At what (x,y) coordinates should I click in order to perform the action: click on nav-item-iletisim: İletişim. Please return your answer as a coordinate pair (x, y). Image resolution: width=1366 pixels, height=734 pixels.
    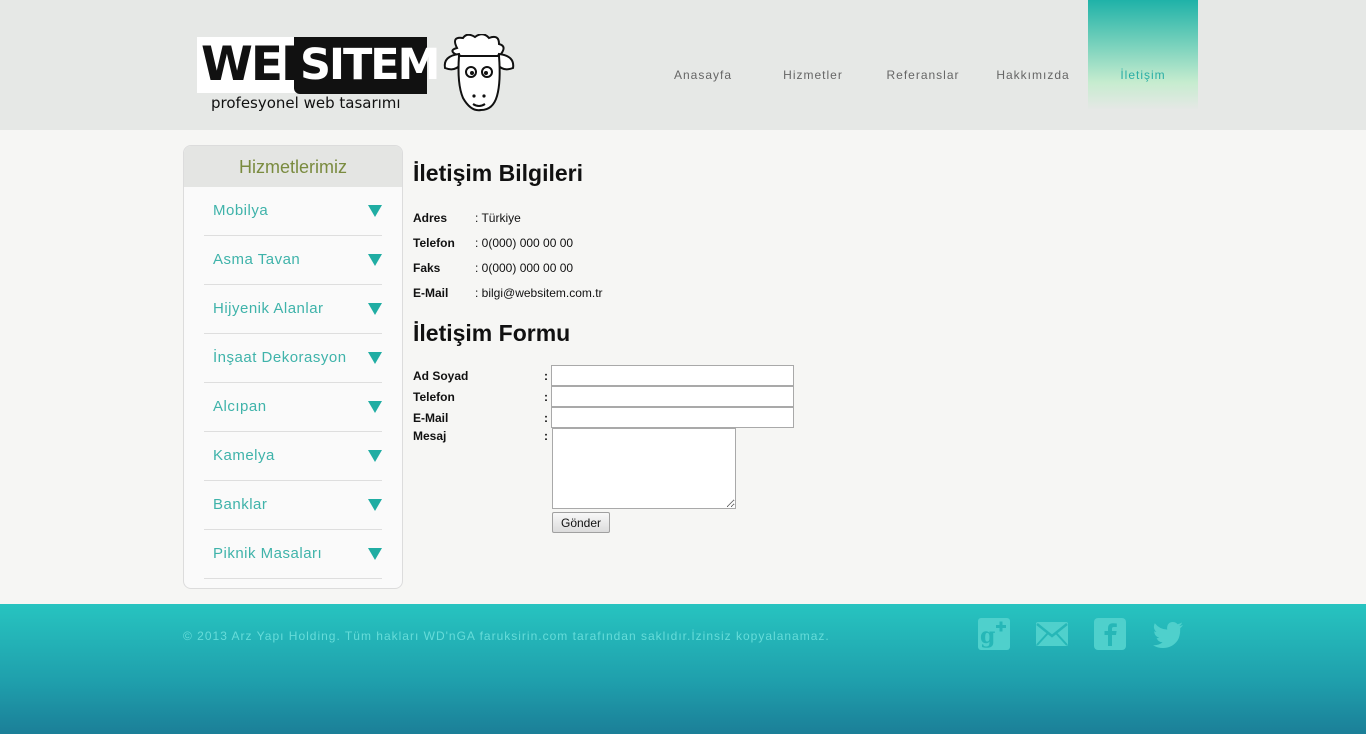
    Looking at the image, I should click on (1143, 55).